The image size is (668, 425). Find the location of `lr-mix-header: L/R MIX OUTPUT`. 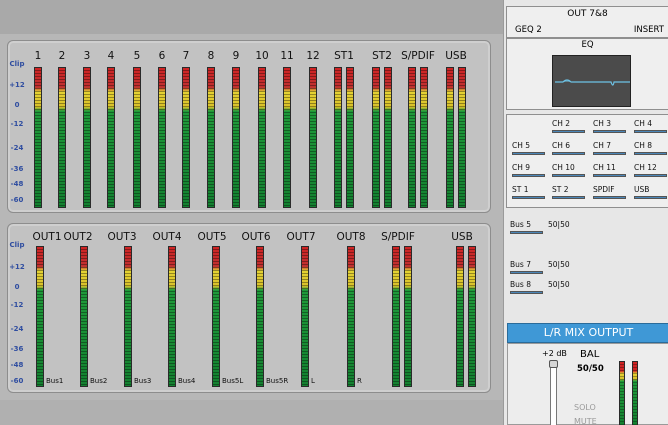

lr-mix-header: L/R MIX OUTPUT is located at coordinates (587, 333).